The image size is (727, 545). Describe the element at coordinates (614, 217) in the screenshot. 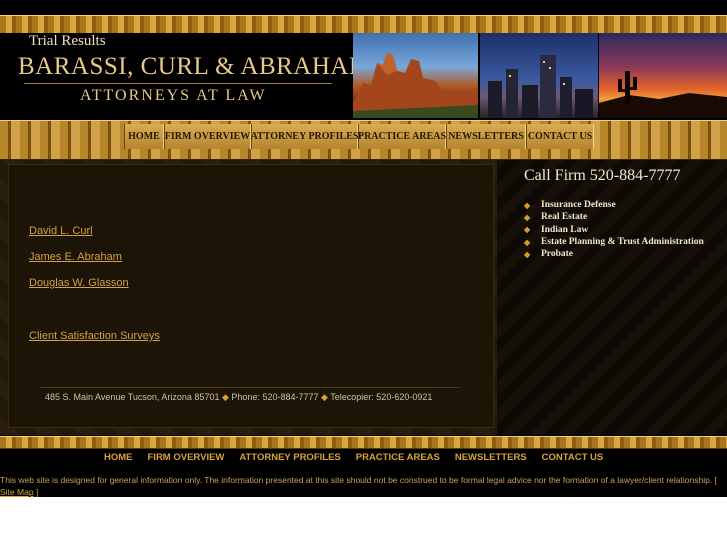

I see `practice-item: ◆ Real Estate` at that location.